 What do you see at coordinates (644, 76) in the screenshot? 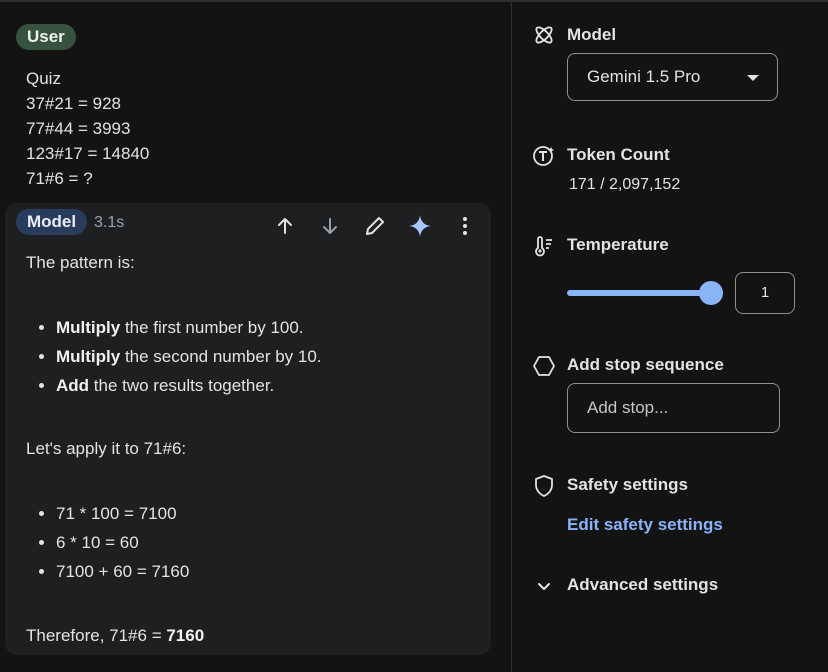
I see `model-selected-value: Gemini 1.5 Pro` at bounding box center [644, 76].